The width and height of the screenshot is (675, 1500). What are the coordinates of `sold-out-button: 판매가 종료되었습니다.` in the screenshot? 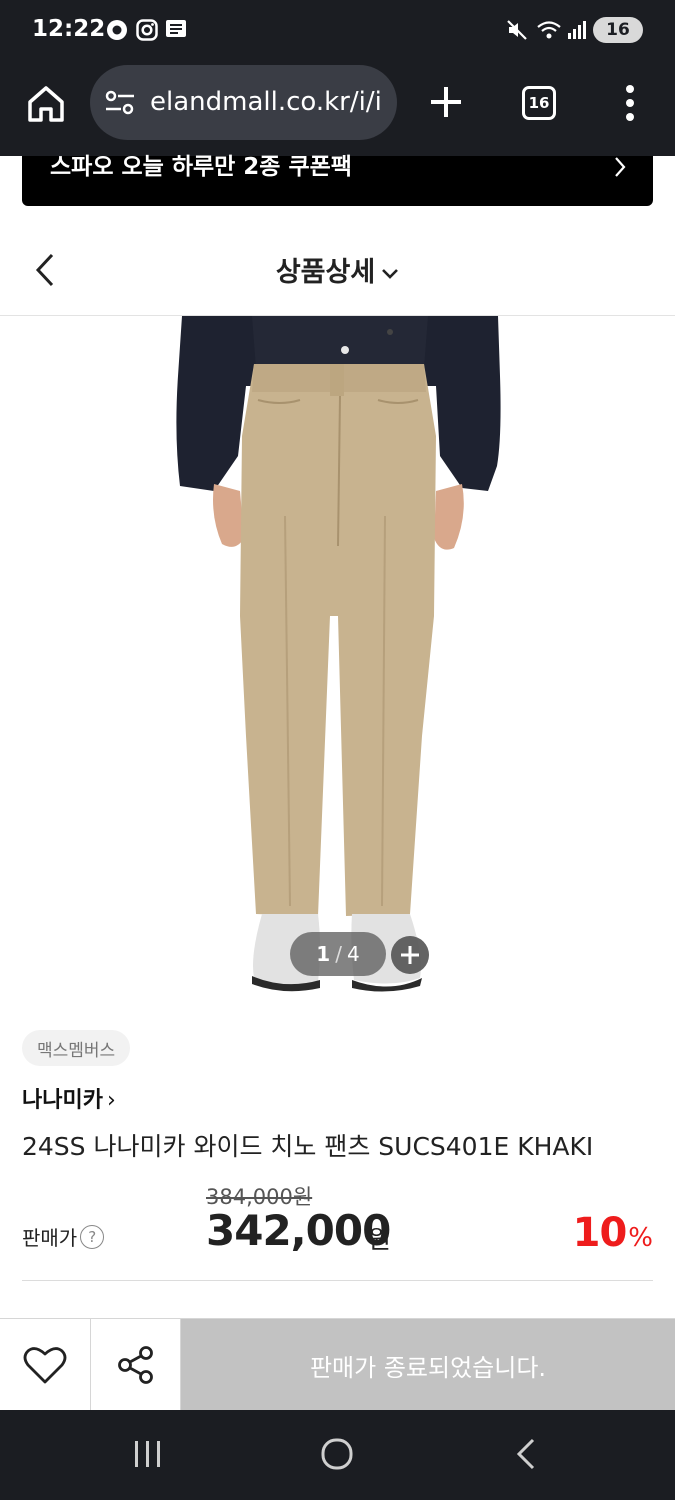 It's located at (428, 1365).